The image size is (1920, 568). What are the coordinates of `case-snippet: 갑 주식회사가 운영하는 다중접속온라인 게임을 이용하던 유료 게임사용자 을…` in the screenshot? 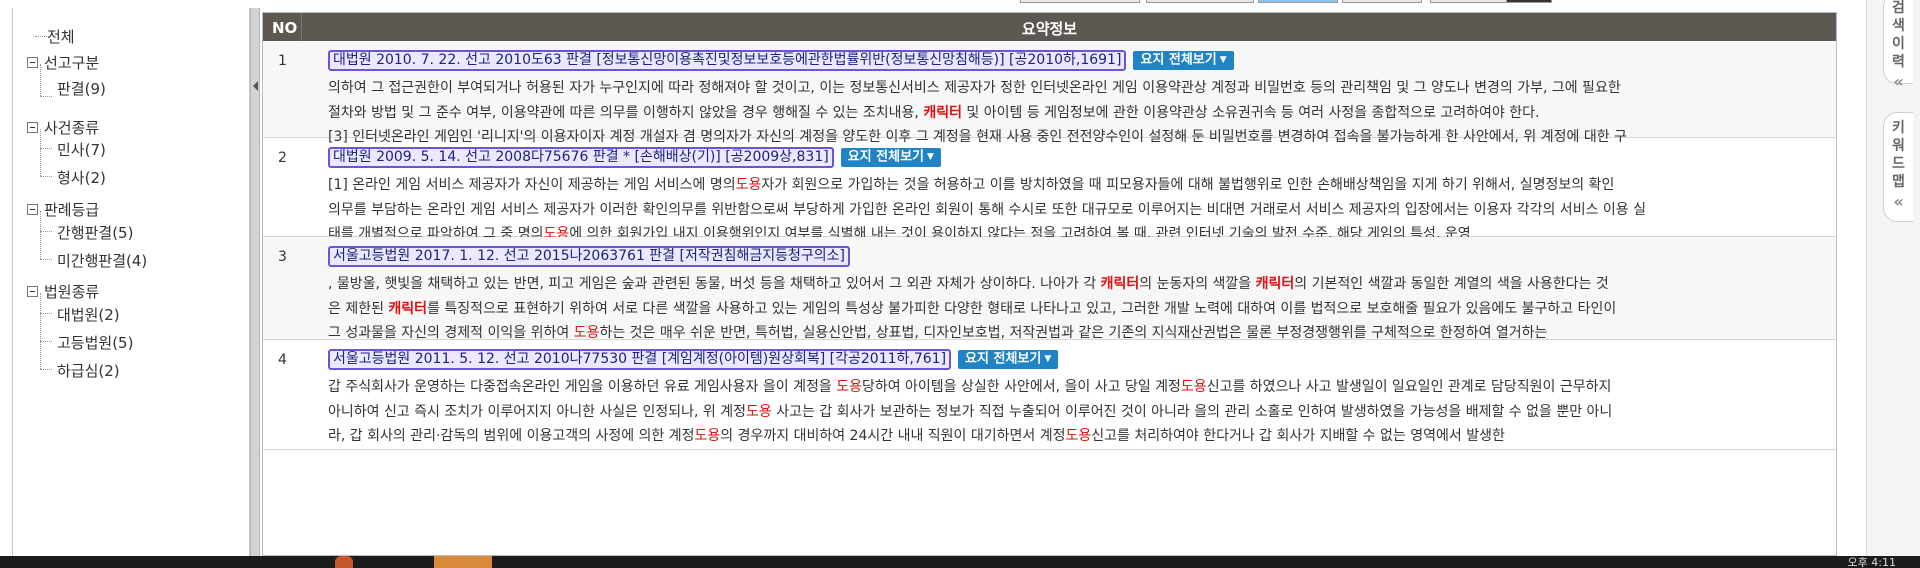 It's located at (1075, 412).